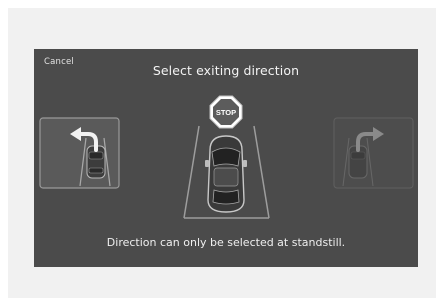 This screenshot has width=444, height=304. What do you see at coordinates (226, 70) in the screenshot?
I see `dialog-title: Select exiting direction` at bounding box center [226, 70].